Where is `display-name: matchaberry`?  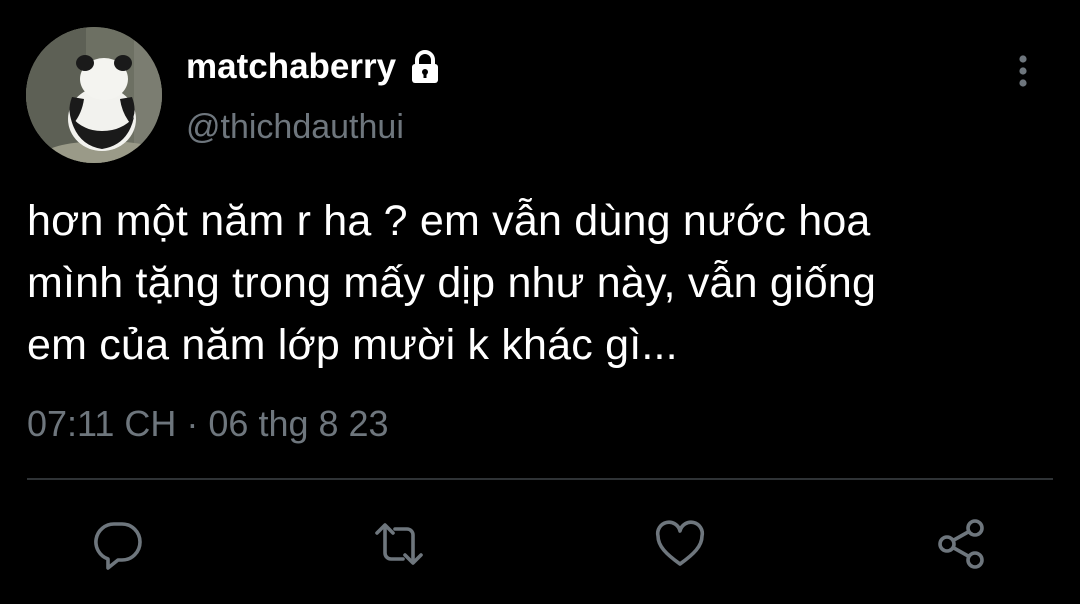 display-name: matchaberry is located at coordinates (291, 67).